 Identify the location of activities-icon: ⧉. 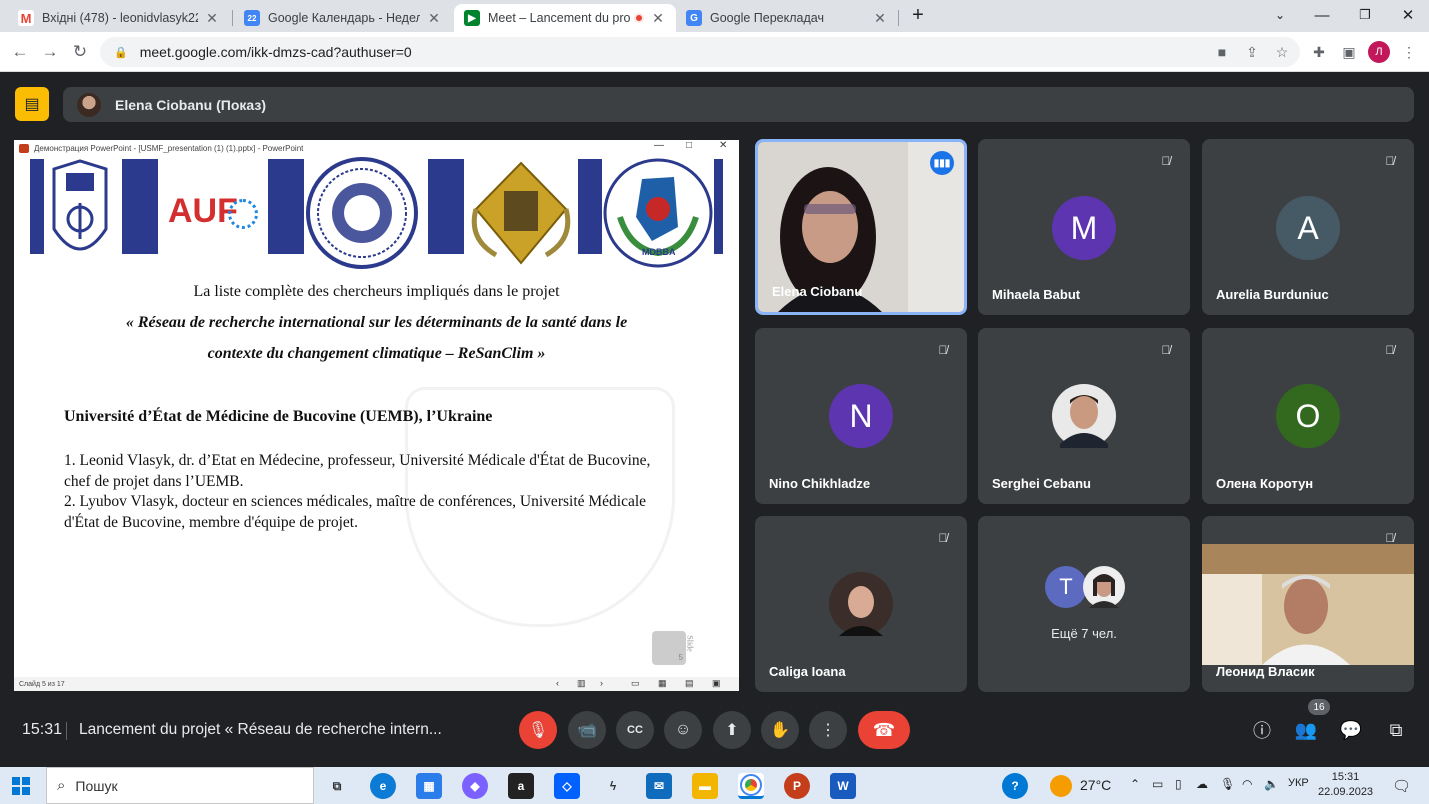
(1396, 730).